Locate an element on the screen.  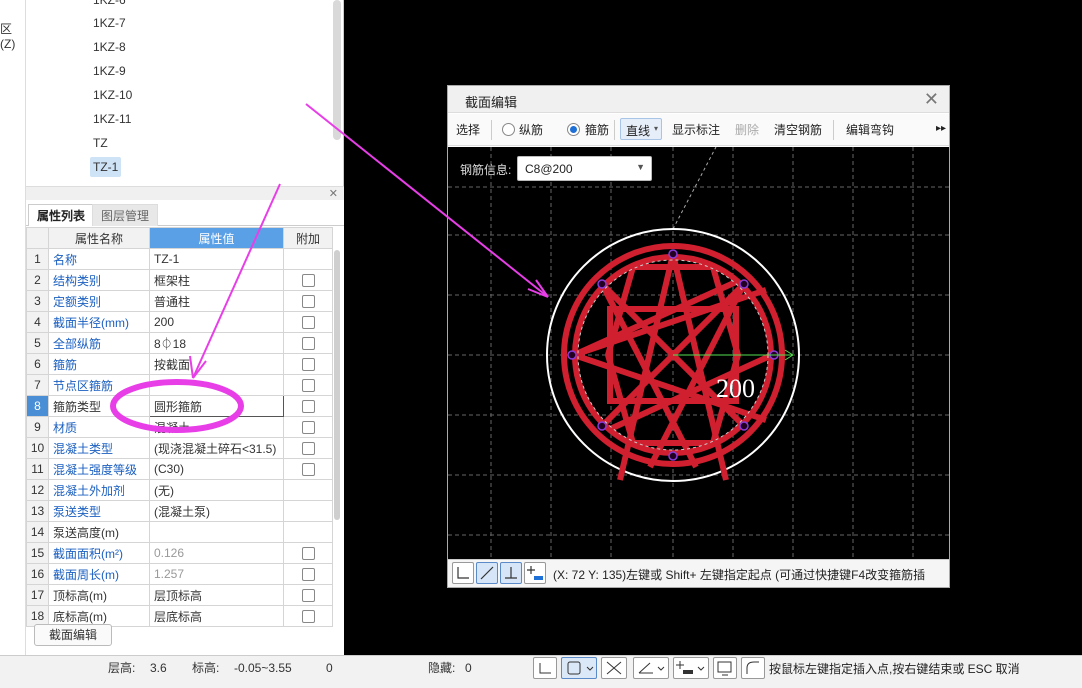
edit-hook-button: 编辑弯钩 is located at coordinates (870, 130).